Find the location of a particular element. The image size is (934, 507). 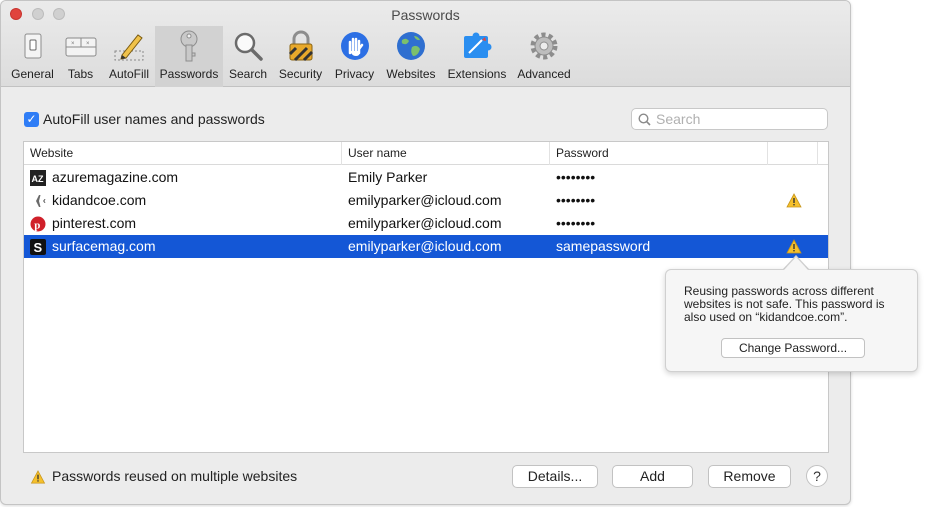

tab-label: Security is located at coordinates (300, 74).